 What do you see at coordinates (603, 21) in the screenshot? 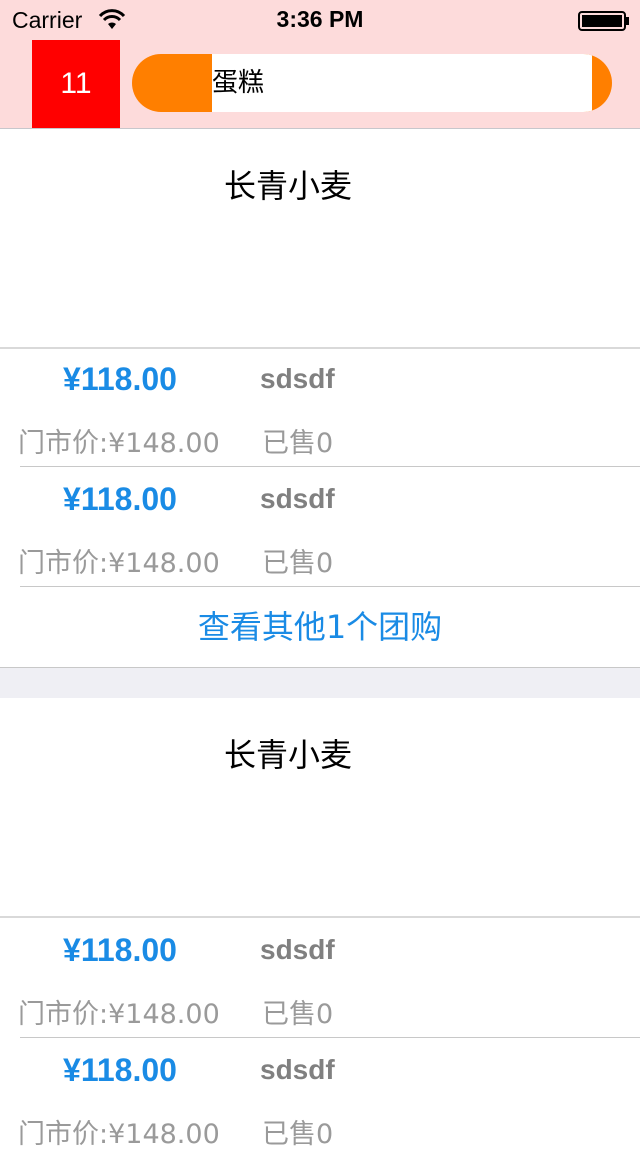
I see `battery-icon` at bounding box center [603, 21].